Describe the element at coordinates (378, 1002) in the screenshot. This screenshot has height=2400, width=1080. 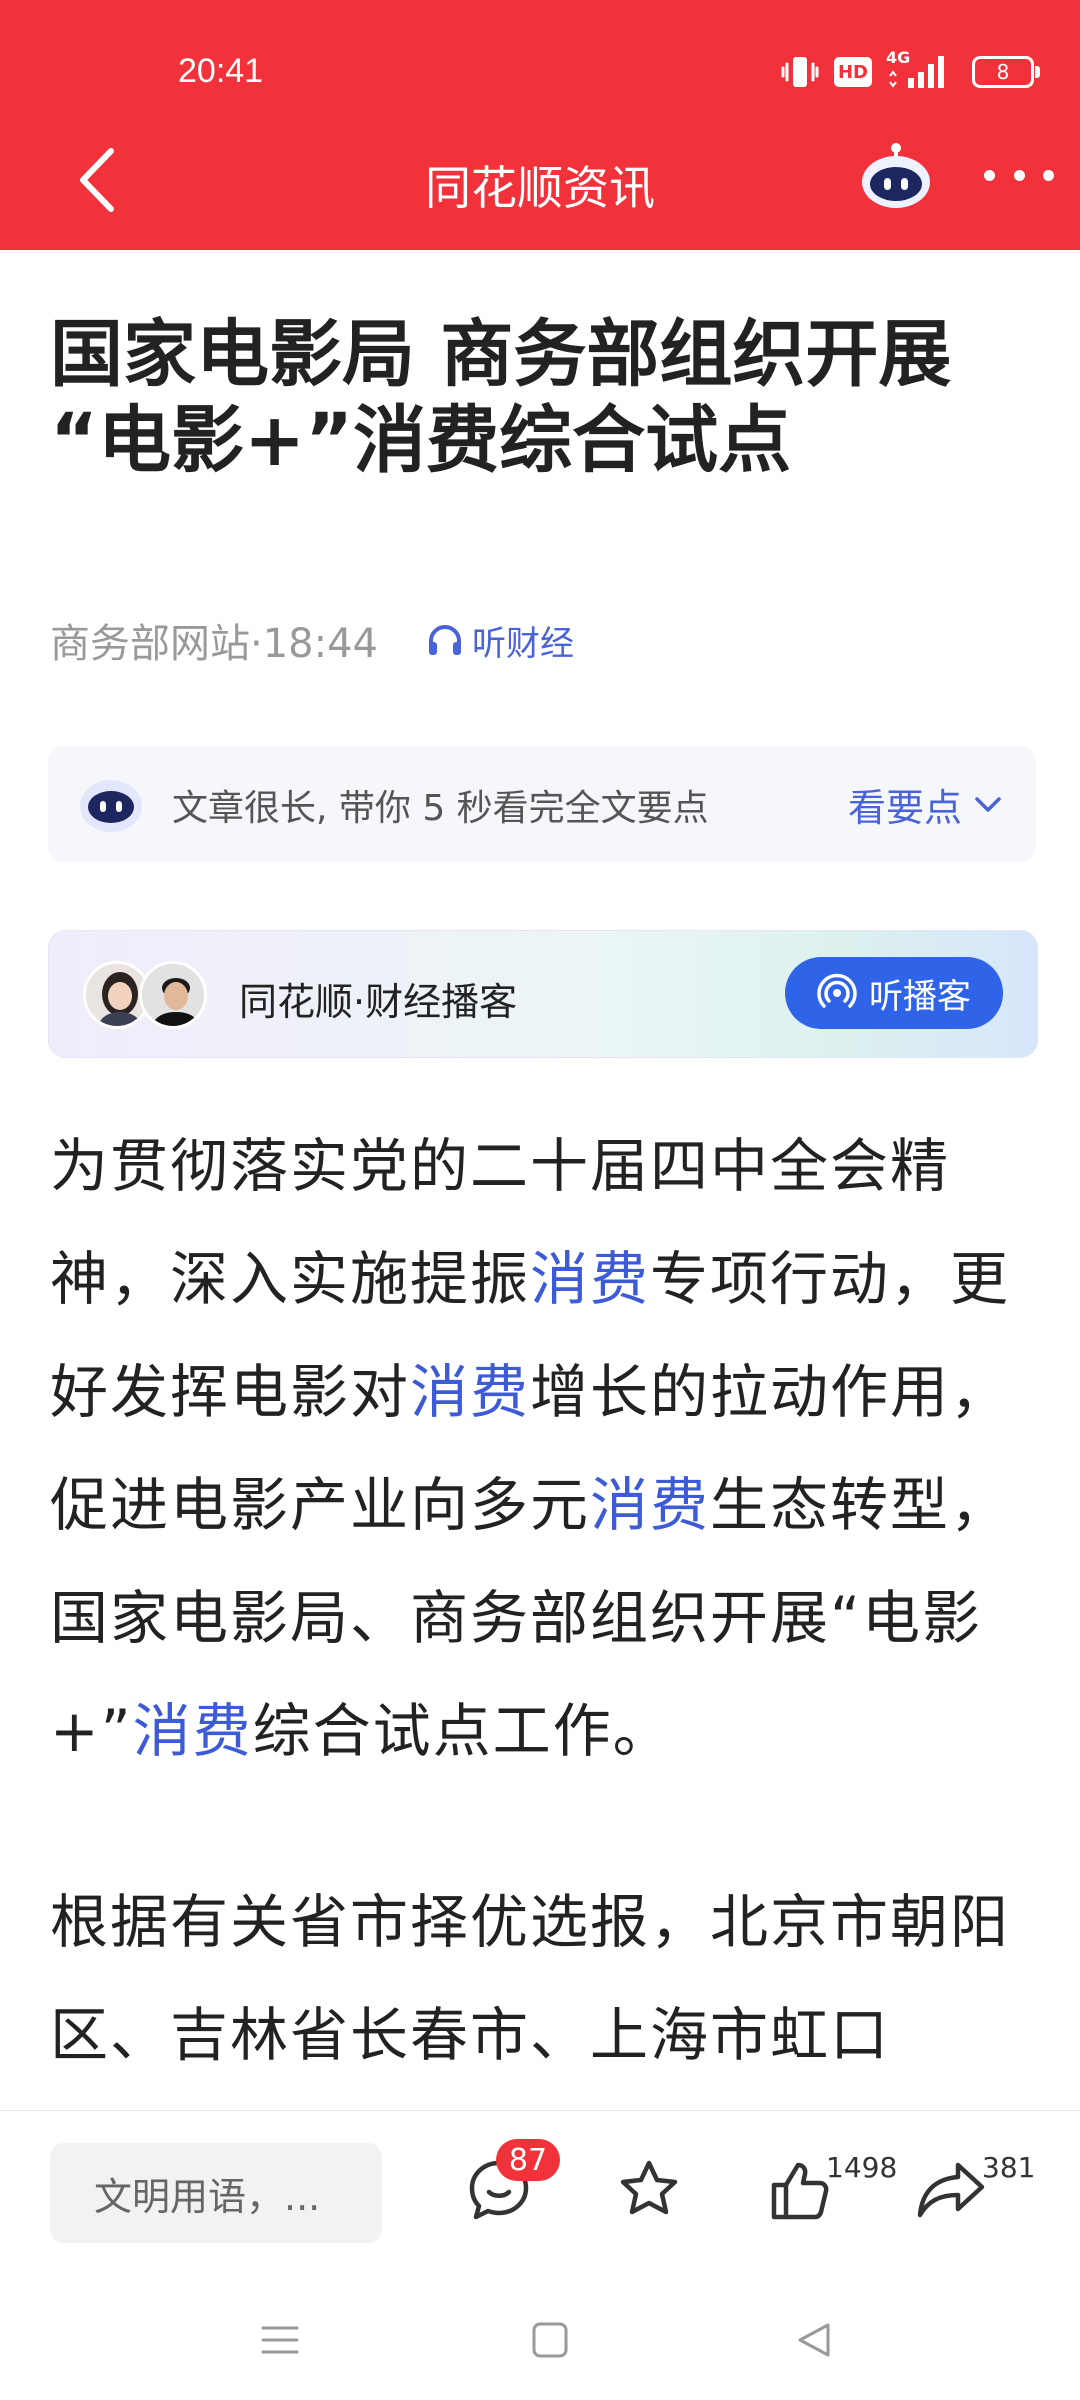
I see `podcast-title: 同花顺·财经播客` at that location.